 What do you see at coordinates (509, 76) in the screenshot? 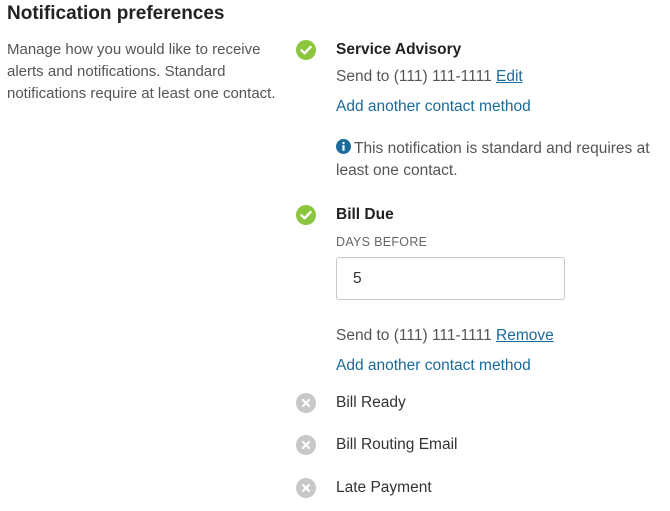
I see `edit-contact-link: Edit` at bounding box center [509, 76].